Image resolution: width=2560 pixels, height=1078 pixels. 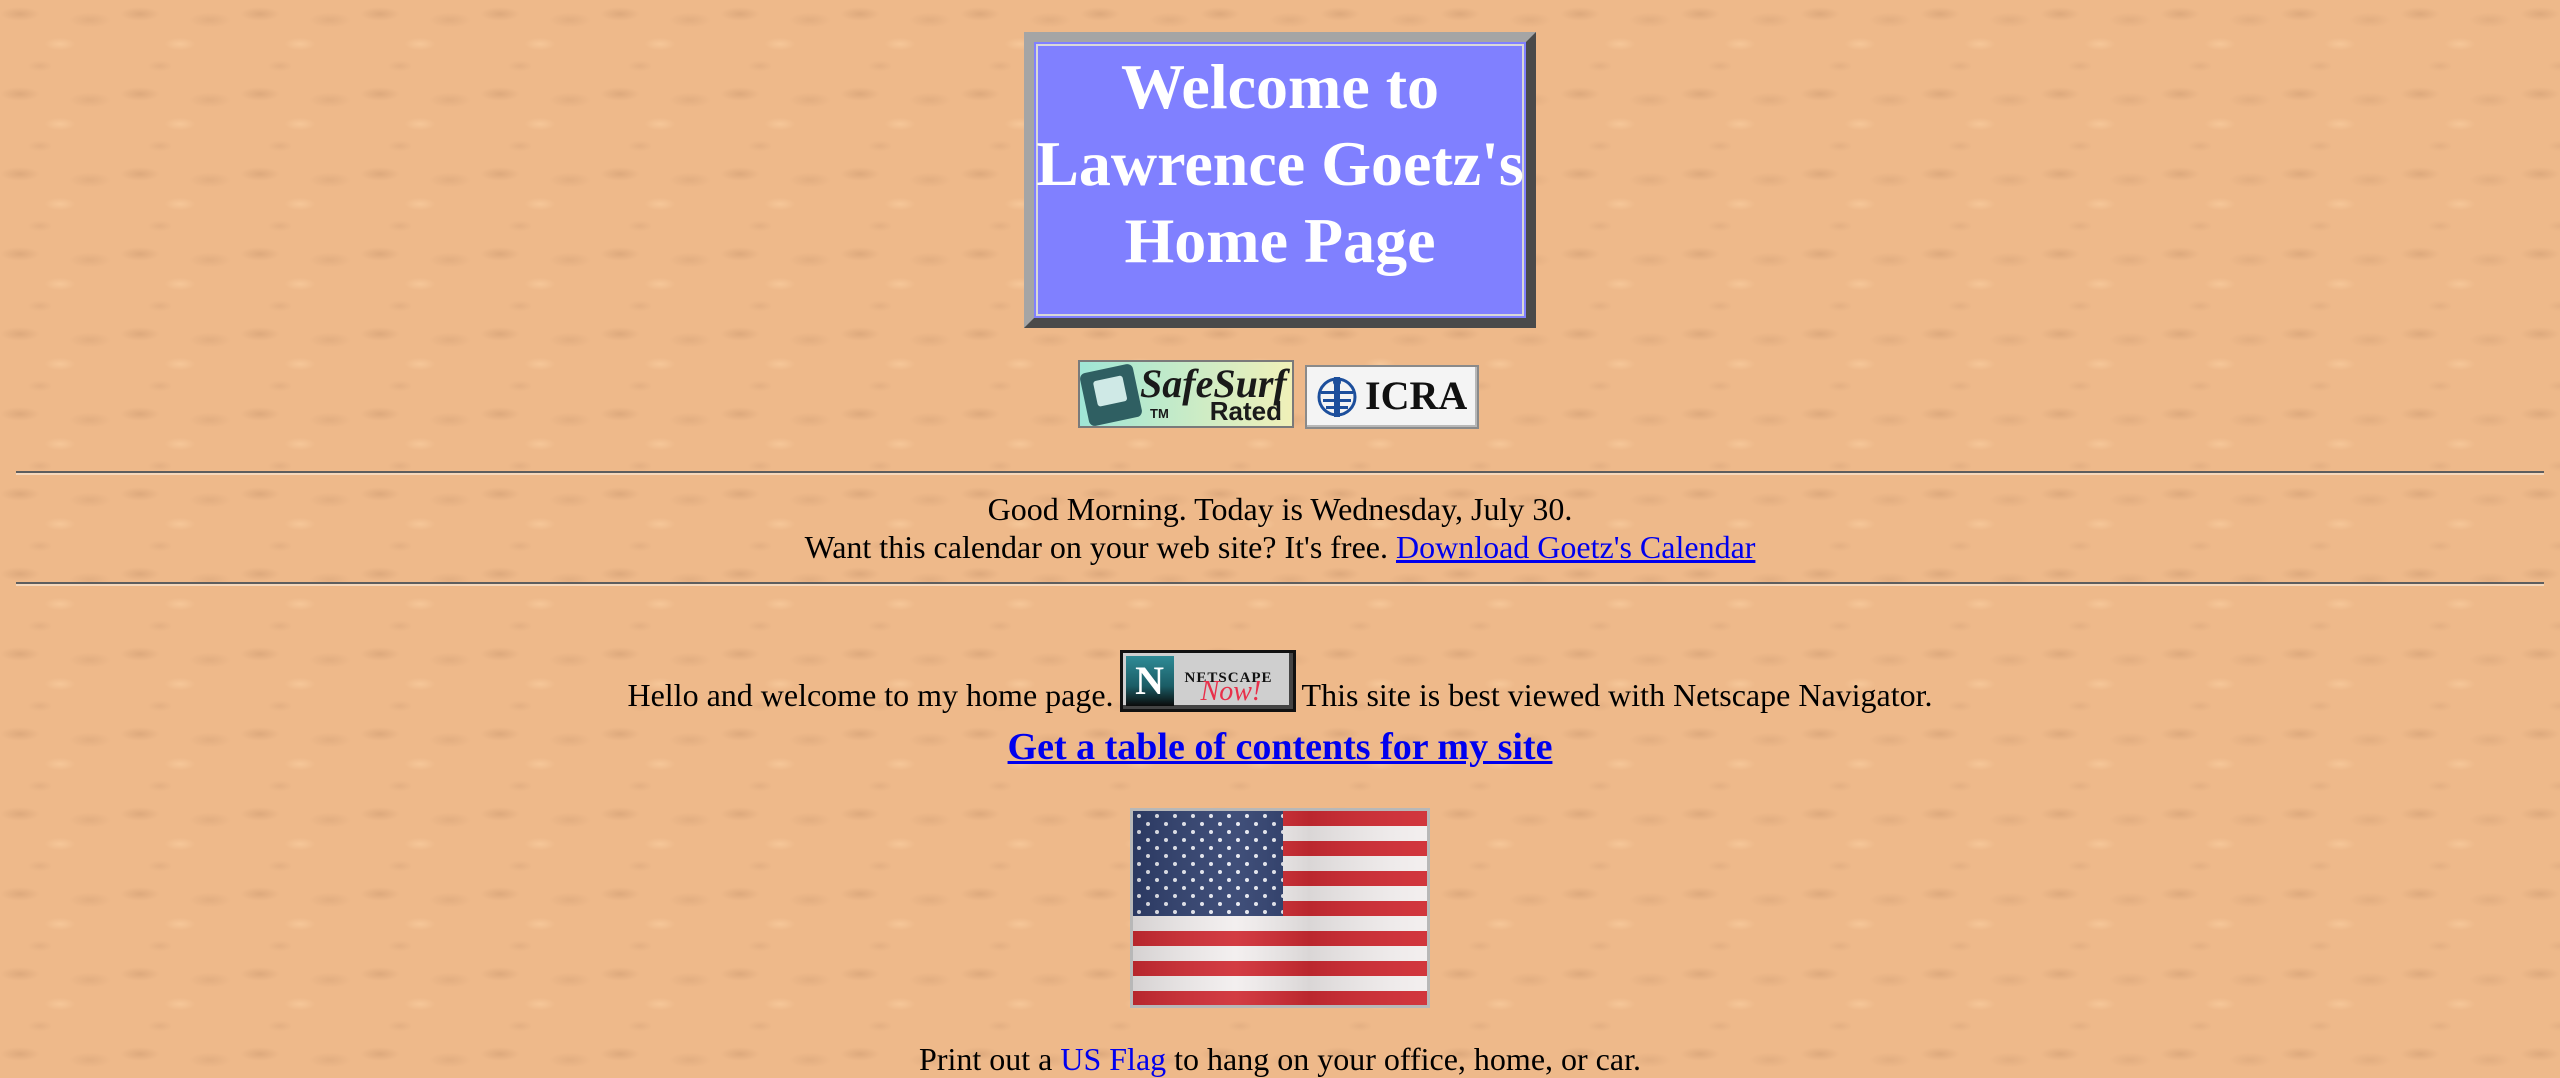 I want to click on us-flag-link: US Flag, so click(x=1113, y=1059).